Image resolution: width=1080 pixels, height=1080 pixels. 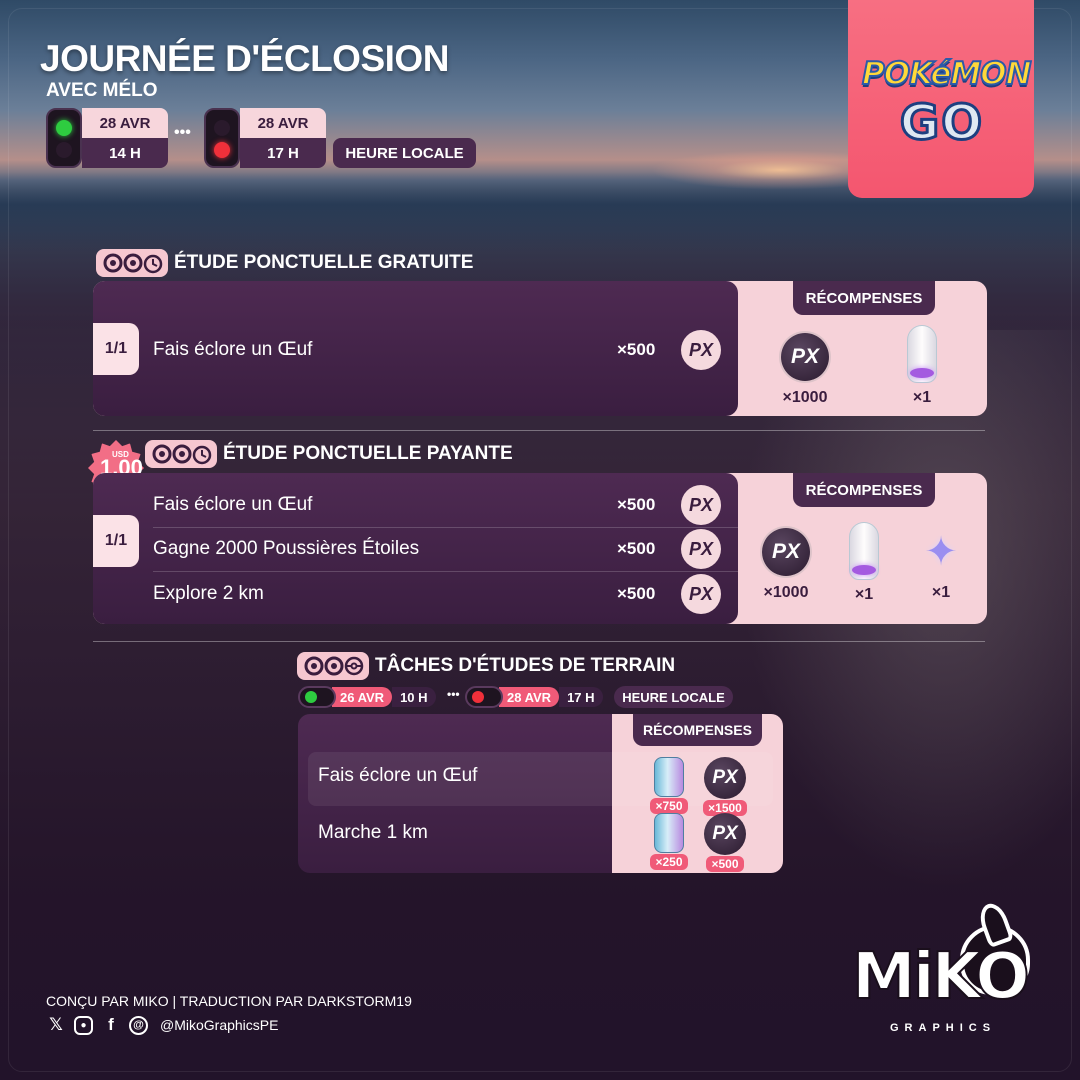 I want to click on task-text: Gagne 2000 Poussières Étoiles, so click(x=286, y=548).